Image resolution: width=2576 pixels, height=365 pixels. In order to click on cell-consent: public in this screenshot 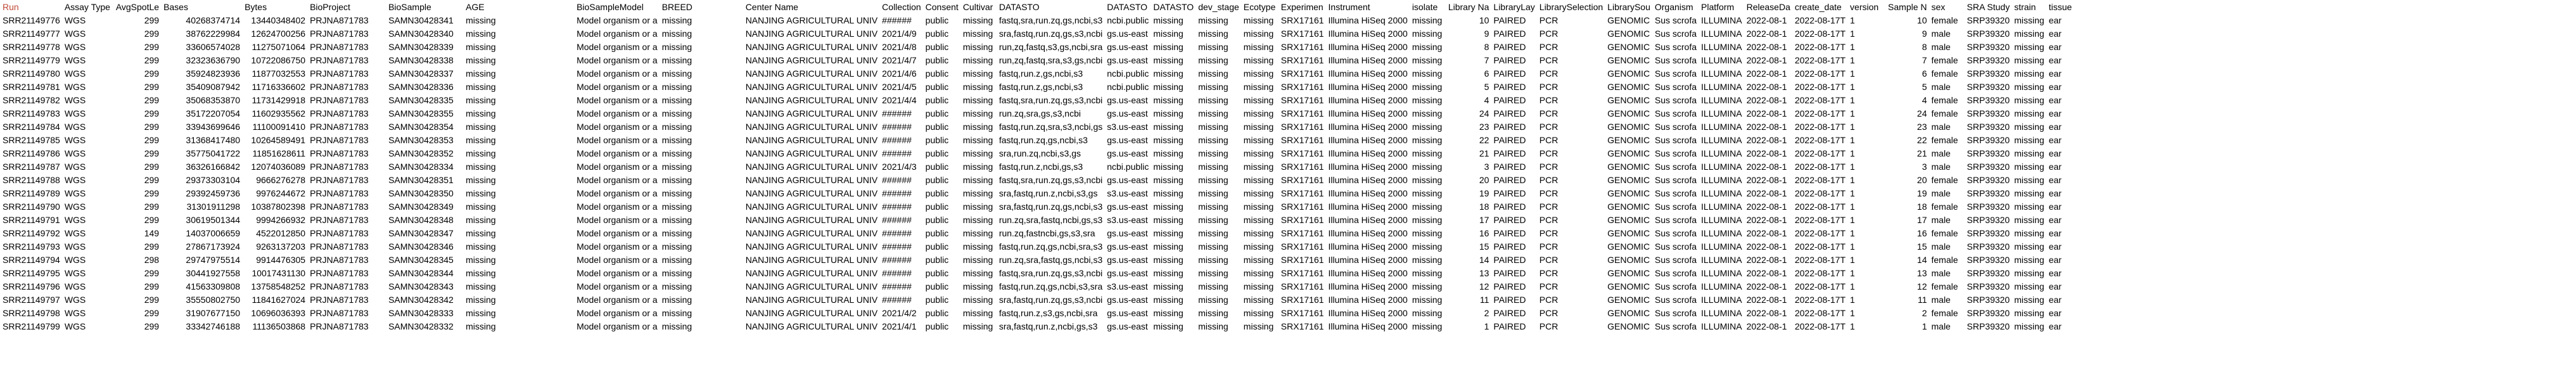, I will do `click(942, 100)`.